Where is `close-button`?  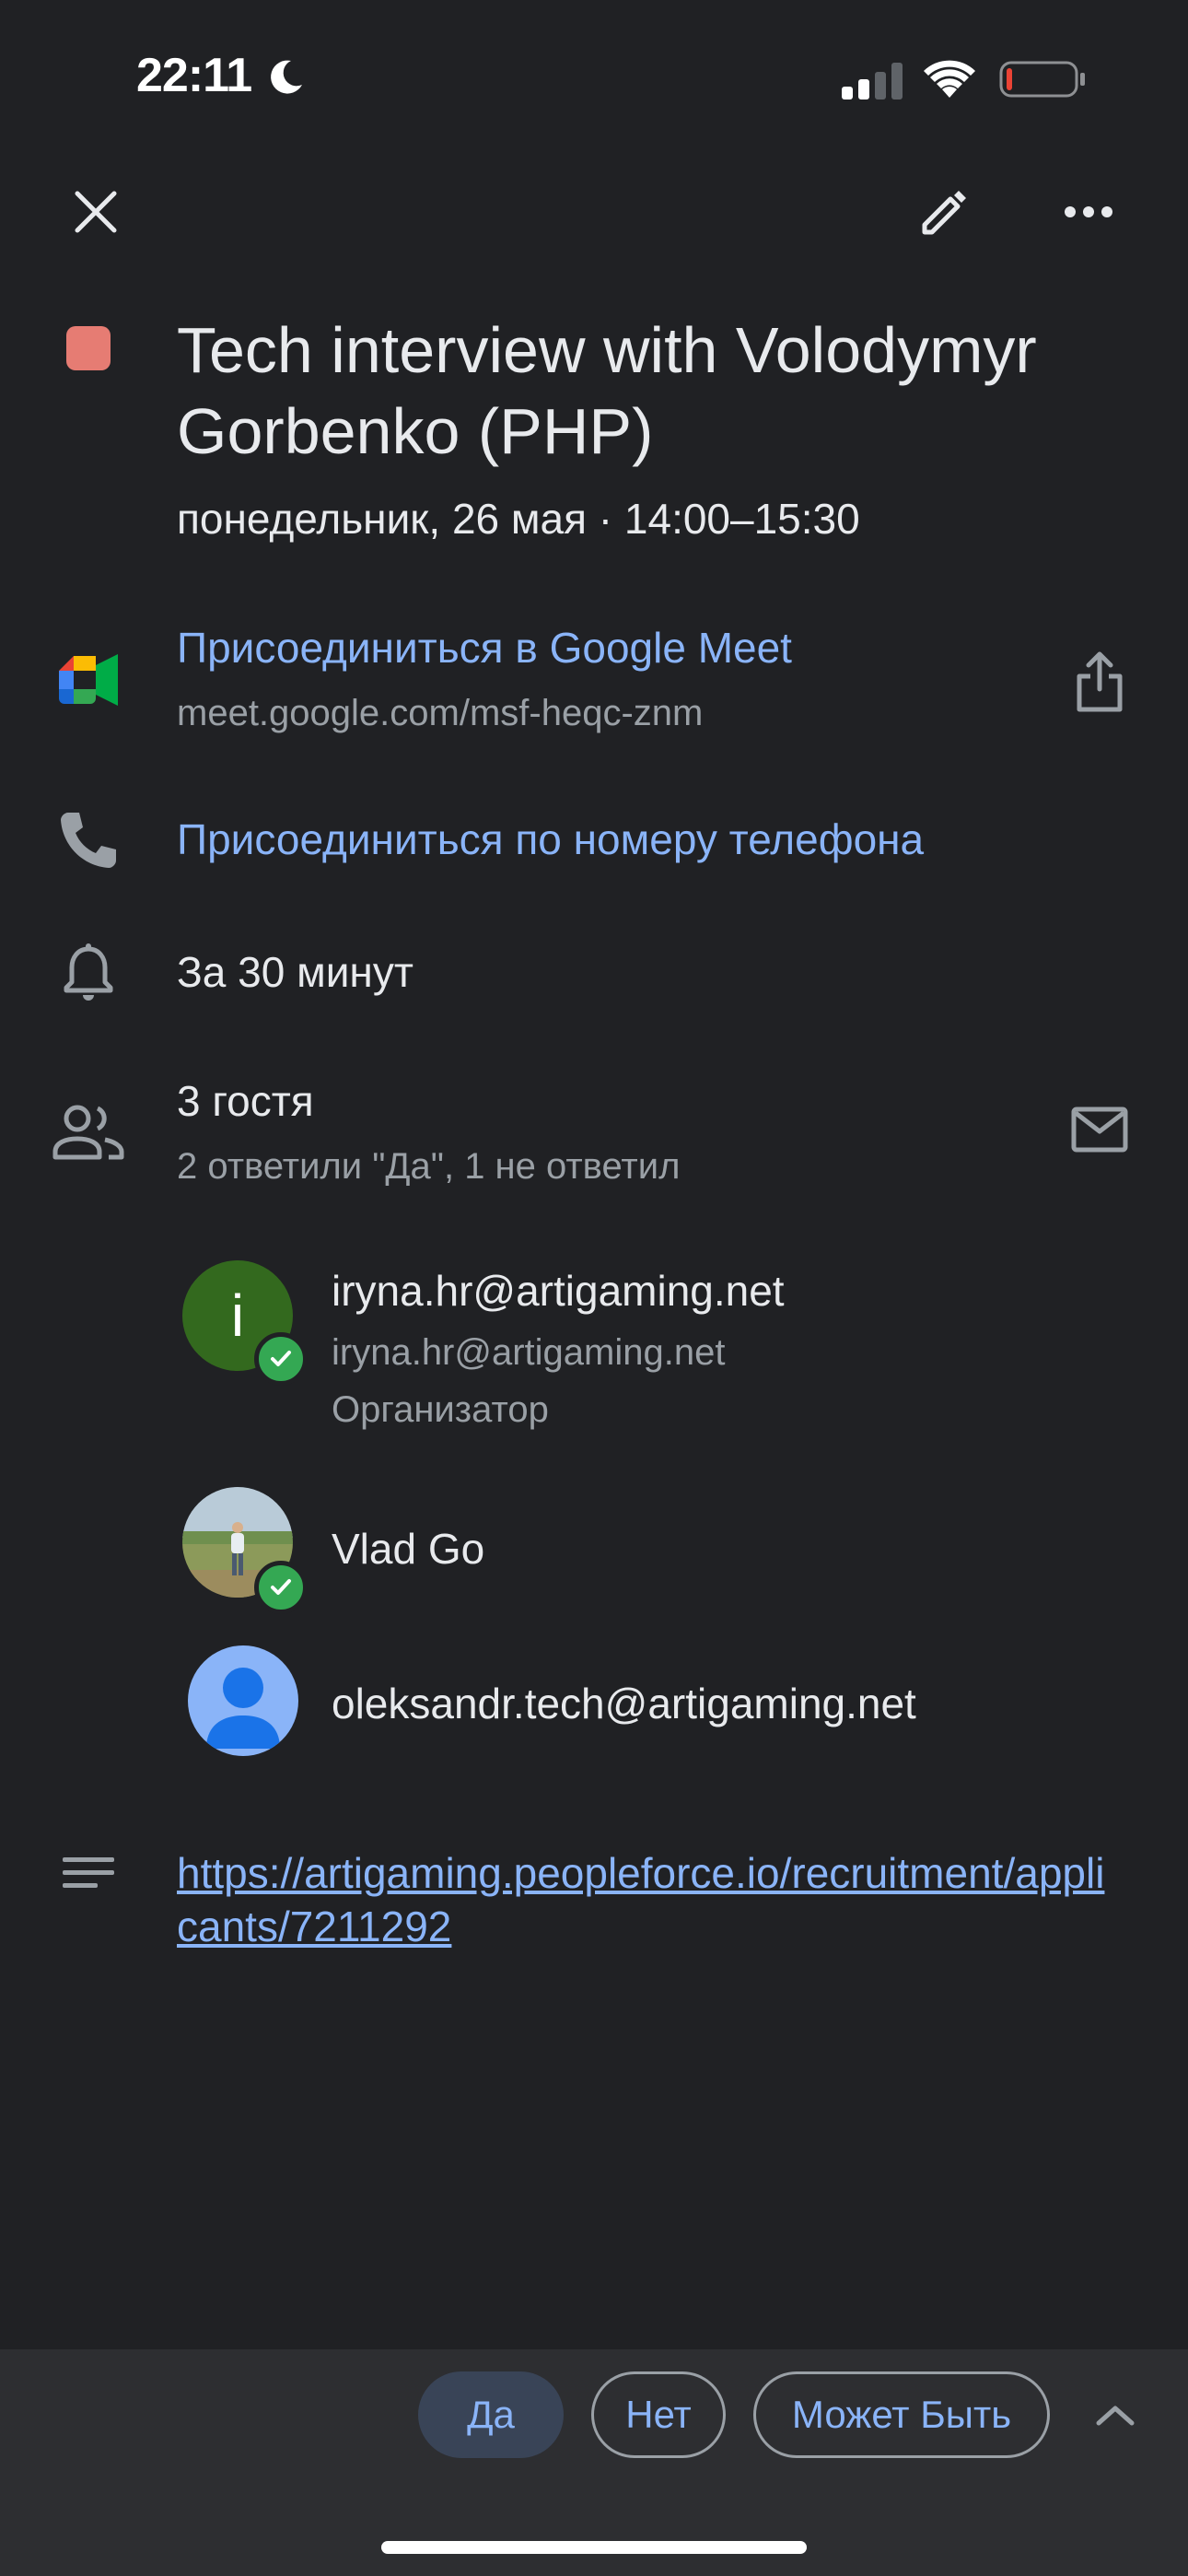 close-button is located at coordinates (95, 211).